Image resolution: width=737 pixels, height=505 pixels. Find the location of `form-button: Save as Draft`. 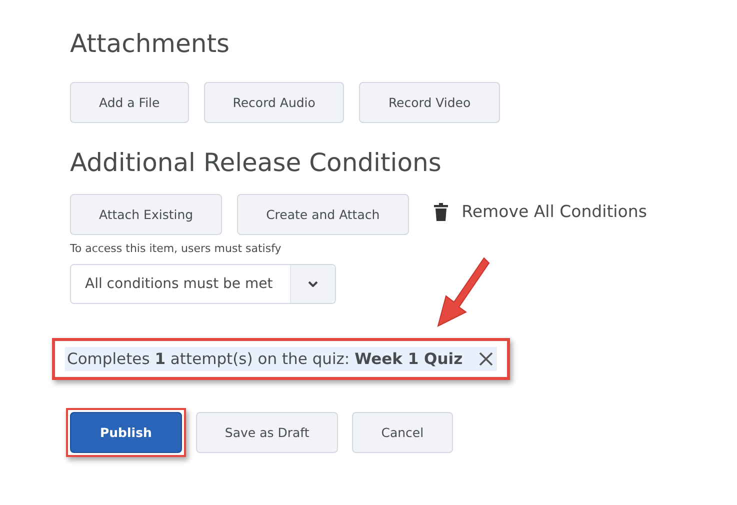

form-button: Save as Draft is located at coordinates (267, 432).